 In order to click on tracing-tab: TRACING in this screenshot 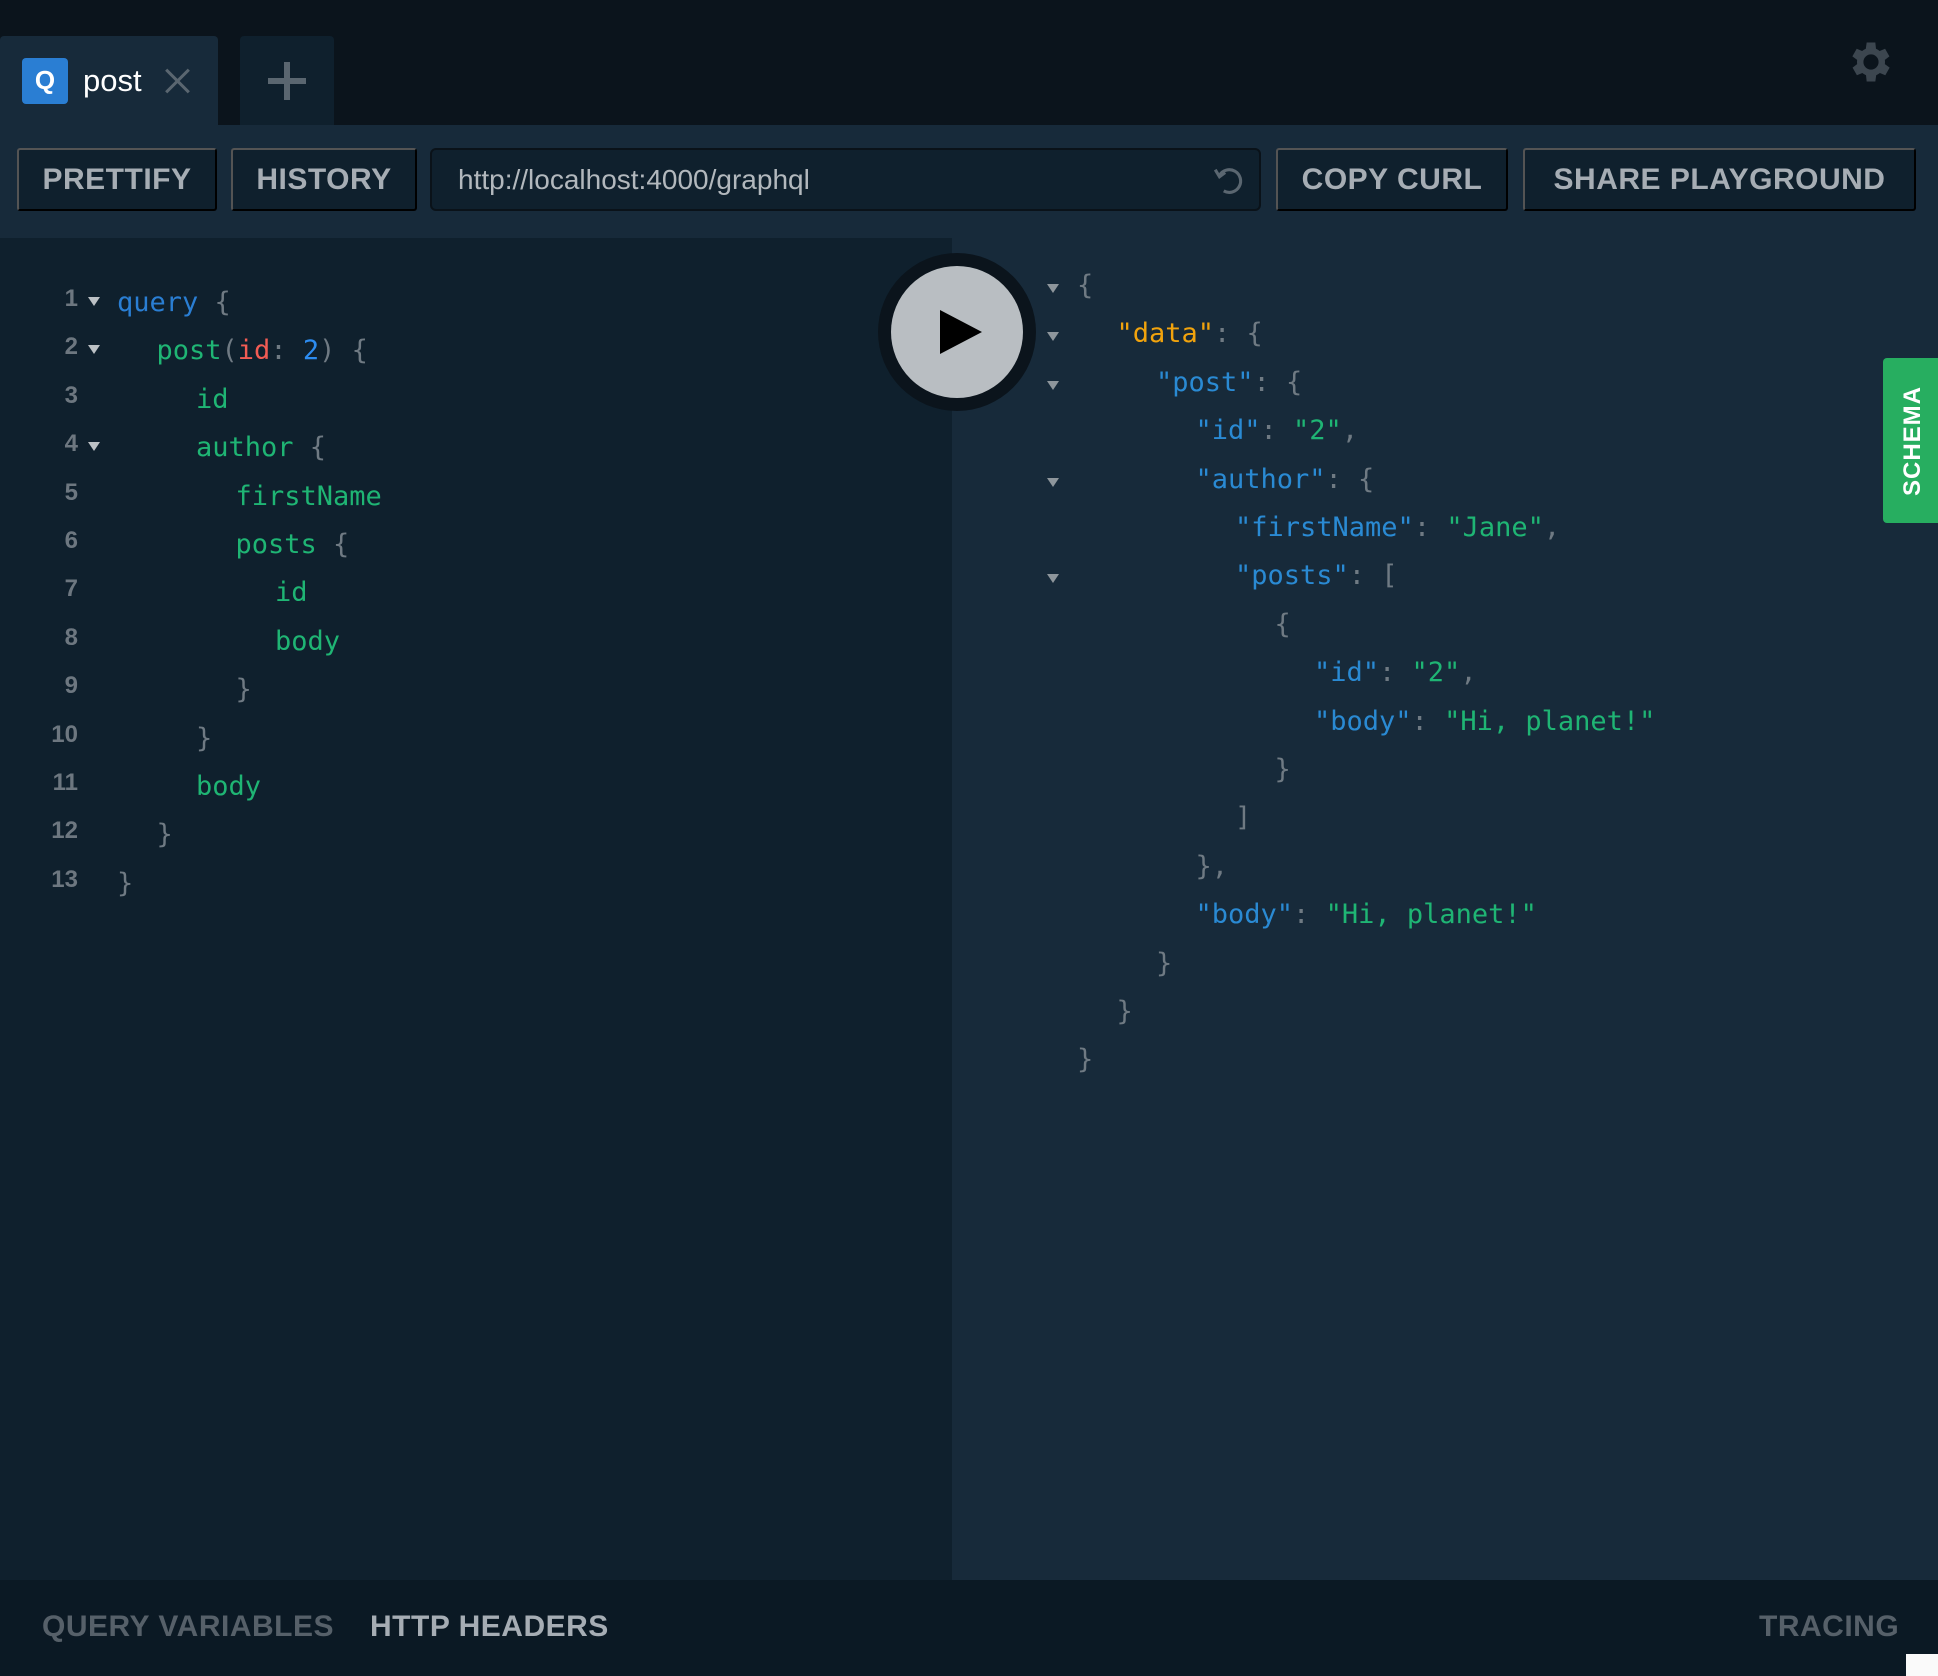, I will do `click(1829, 1627)`.